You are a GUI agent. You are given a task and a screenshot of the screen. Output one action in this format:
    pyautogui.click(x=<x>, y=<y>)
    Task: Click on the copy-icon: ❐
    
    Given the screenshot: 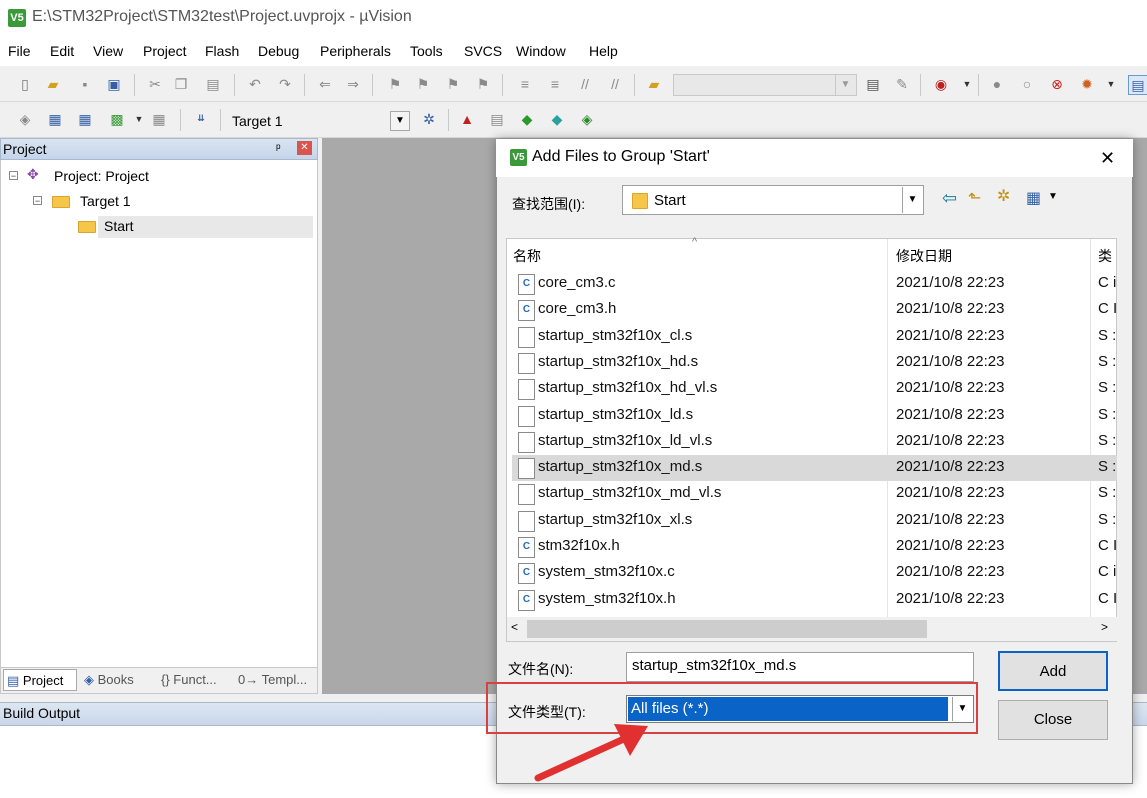 What is the action you would take?
    pyautogui.click(x=181, y=84)
    